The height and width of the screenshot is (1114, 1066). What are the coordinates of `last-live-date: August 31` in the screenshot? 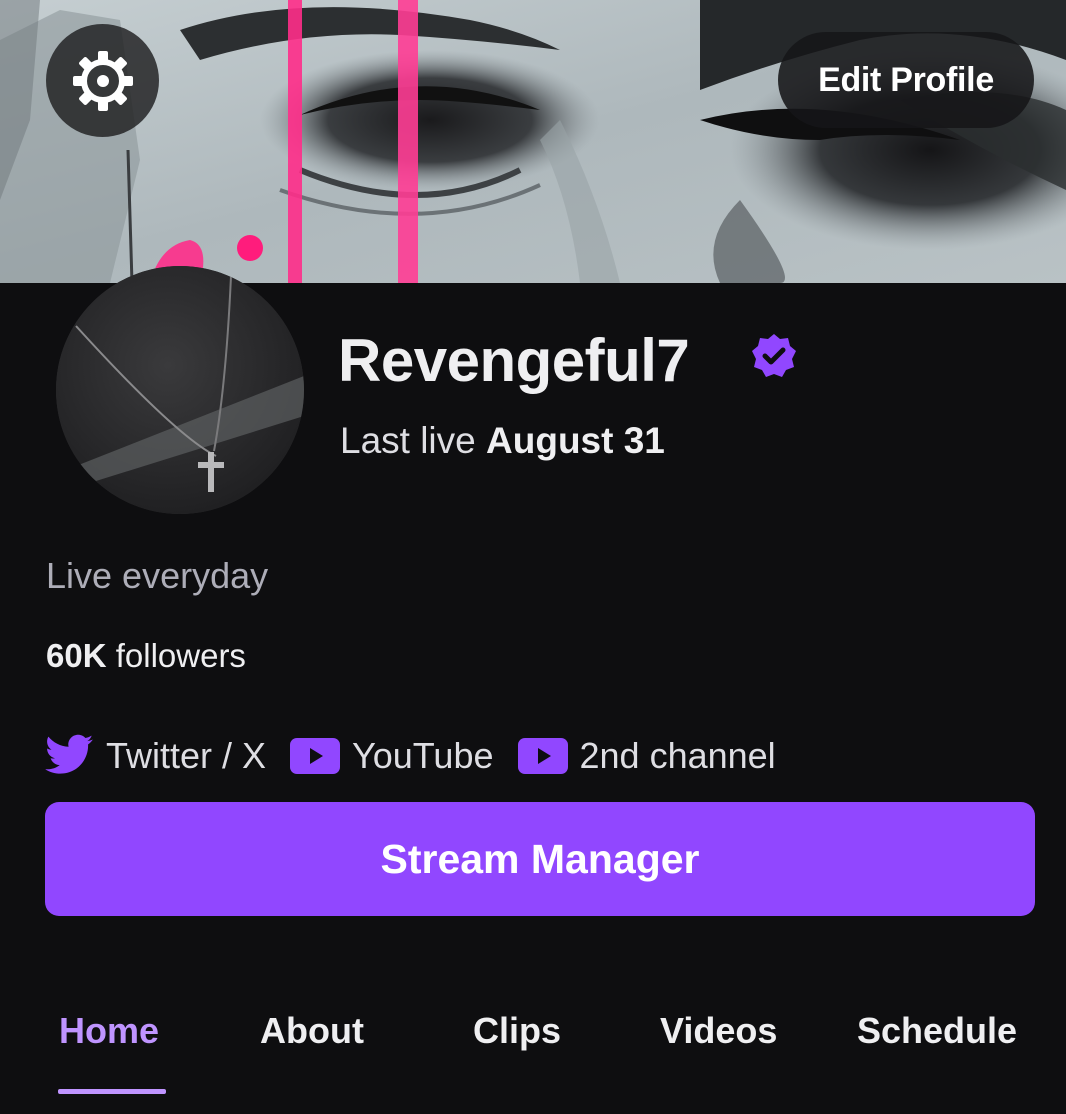 It's located at (575, 440).